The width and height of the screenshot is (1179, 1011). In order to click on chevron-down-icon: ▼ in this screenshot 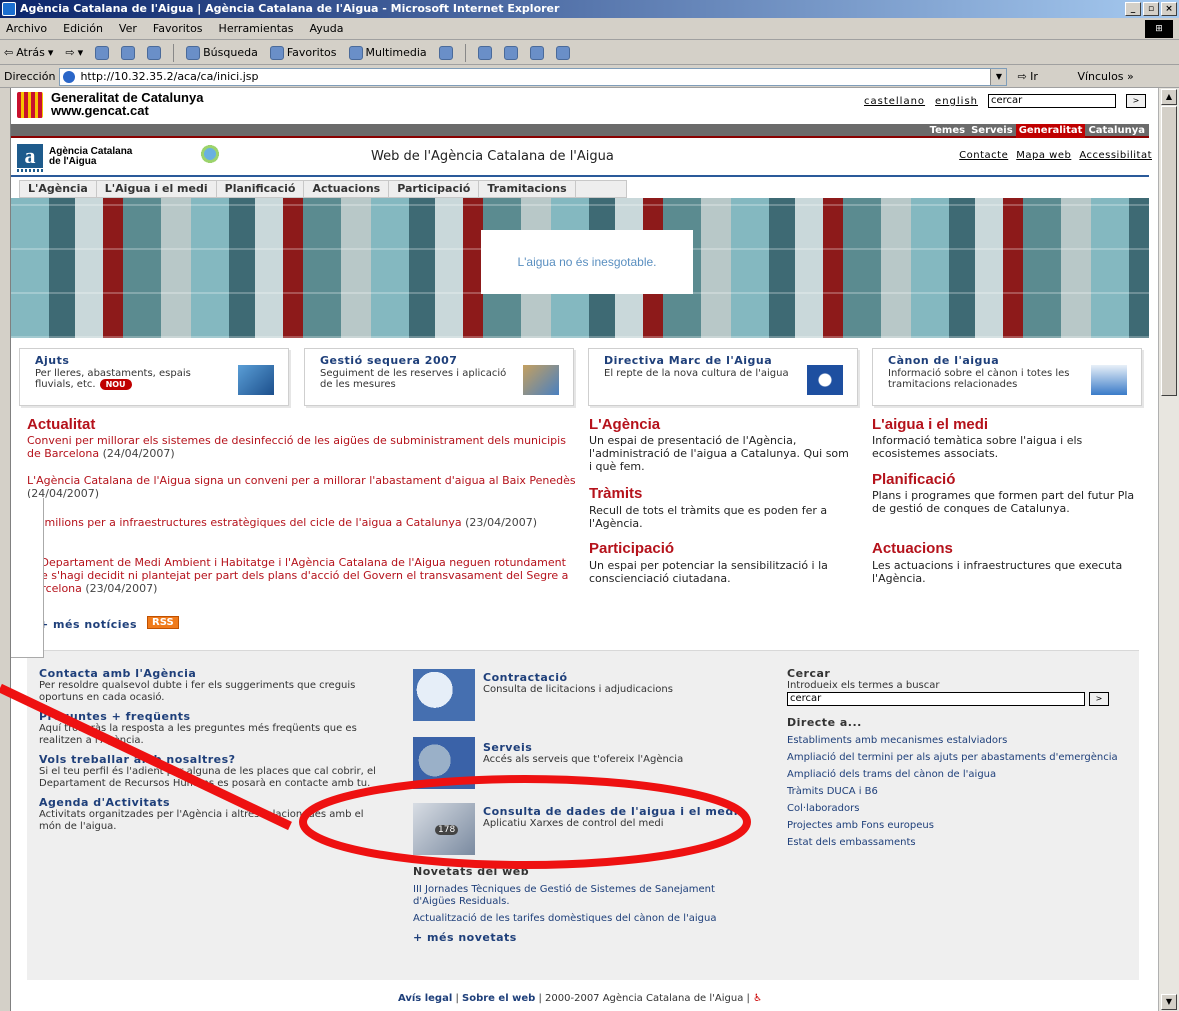, I will do `click(998, 76)`.